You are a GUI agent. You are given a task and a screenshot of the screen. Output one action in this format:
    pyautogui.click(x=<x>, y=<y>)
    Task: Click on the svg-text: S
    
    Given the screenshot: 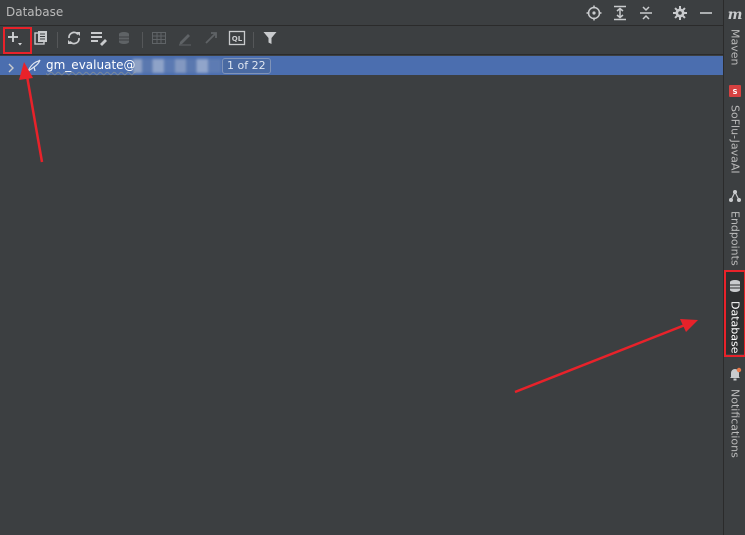 What is the action you would take?
    pyautogui.click(x=734, y=92)
    